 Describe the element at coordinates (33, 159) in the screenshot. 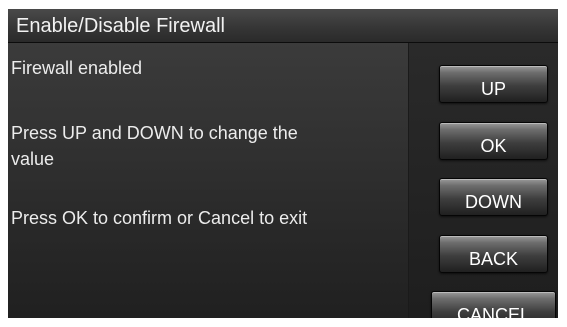

I see `instruction-text-continued: value` at that location.